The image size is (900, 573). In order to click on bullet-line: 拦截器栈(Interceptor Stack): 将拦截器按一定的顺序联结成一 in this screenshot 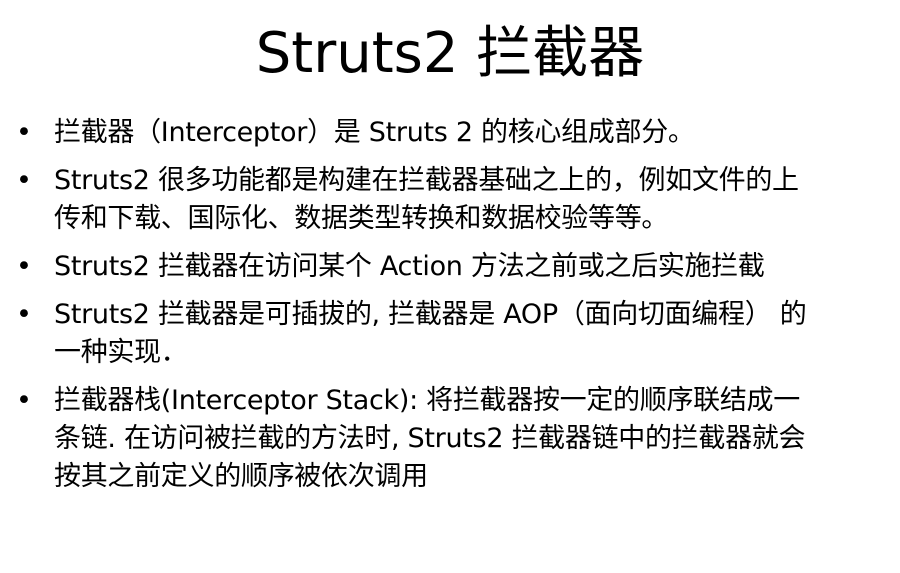, I will do `click(427, 400)`.